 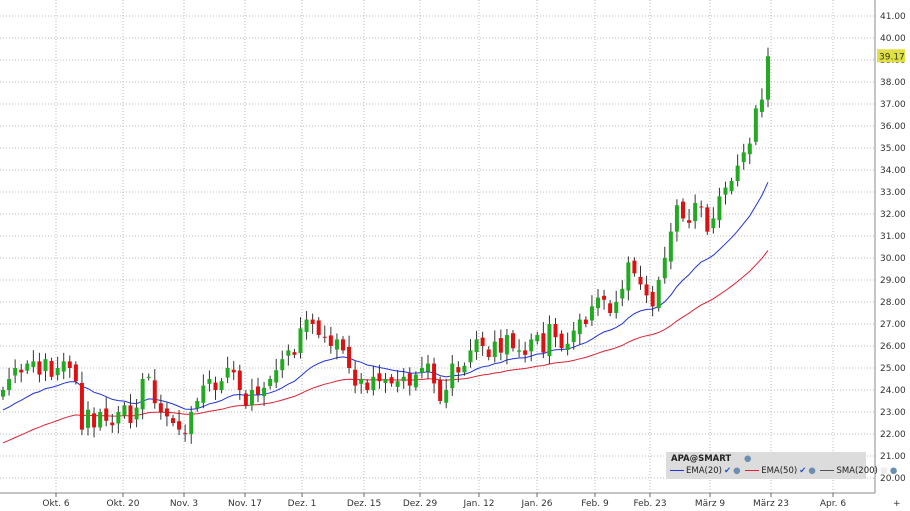 I want to click on legend-sma200: SMA(200), so click(x=857, y=471).